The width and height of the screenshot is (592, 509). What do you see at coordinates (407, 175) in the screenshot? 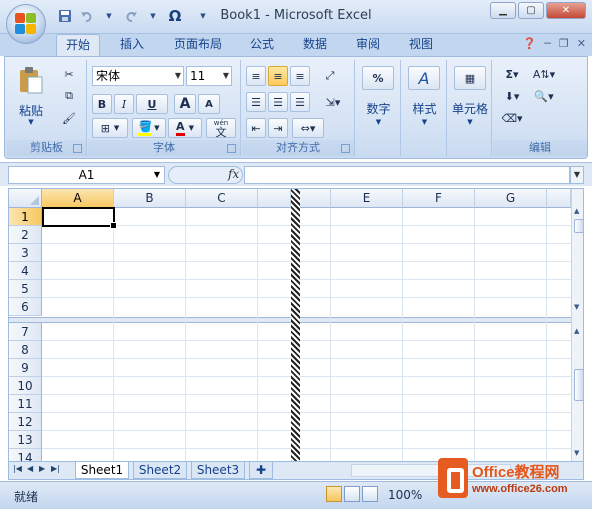
I see `formula-input` at bounding box center [407, 175].